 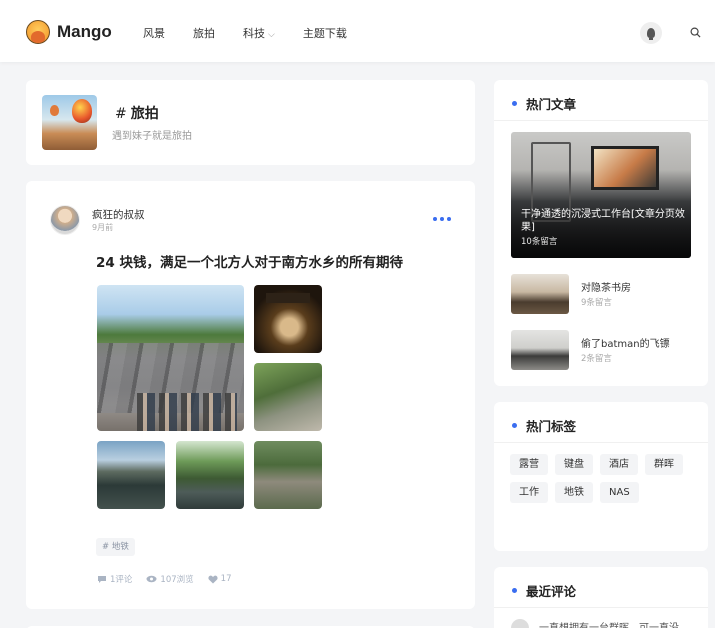 I want to click on like-count: 17, so click(x=220, y=579).